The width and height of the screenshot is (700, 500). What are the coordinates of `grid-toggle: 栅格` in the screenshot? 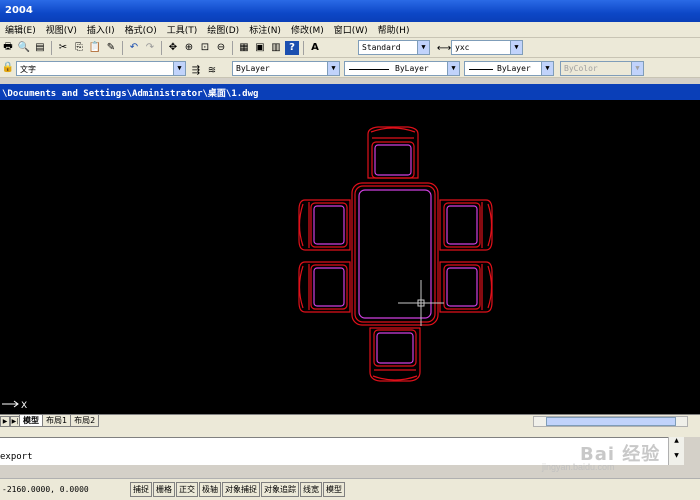 It's located at (164, 489).